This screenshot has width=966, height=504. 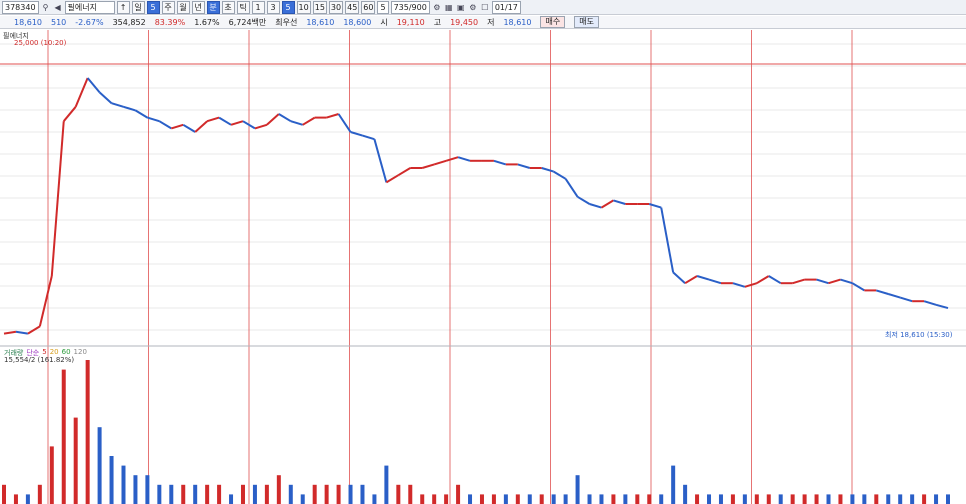 What do you see at coordinates (553, 22) in the screenshot?
I see `buy-button: 매수` at bounding box center [553, 22].